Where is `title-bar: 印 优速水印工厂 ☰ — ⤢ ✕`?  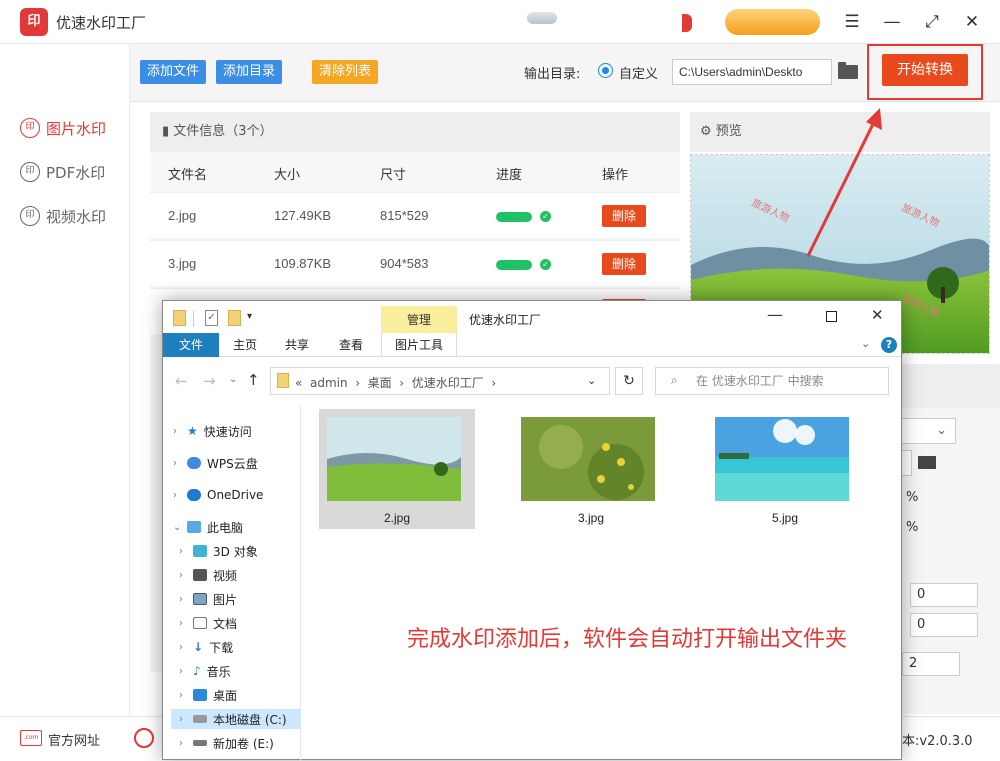 title-bar: 印 优速水印工厂 ☰ — ⤢ ✕ is located at coordinates (500, 22).